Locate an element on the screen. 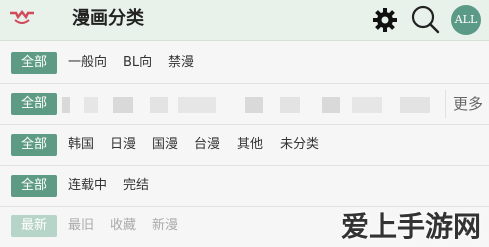 Image resolution: width=489 pixels, height=247 pixels. avatar: ALL is located at coordinates (466, 20).